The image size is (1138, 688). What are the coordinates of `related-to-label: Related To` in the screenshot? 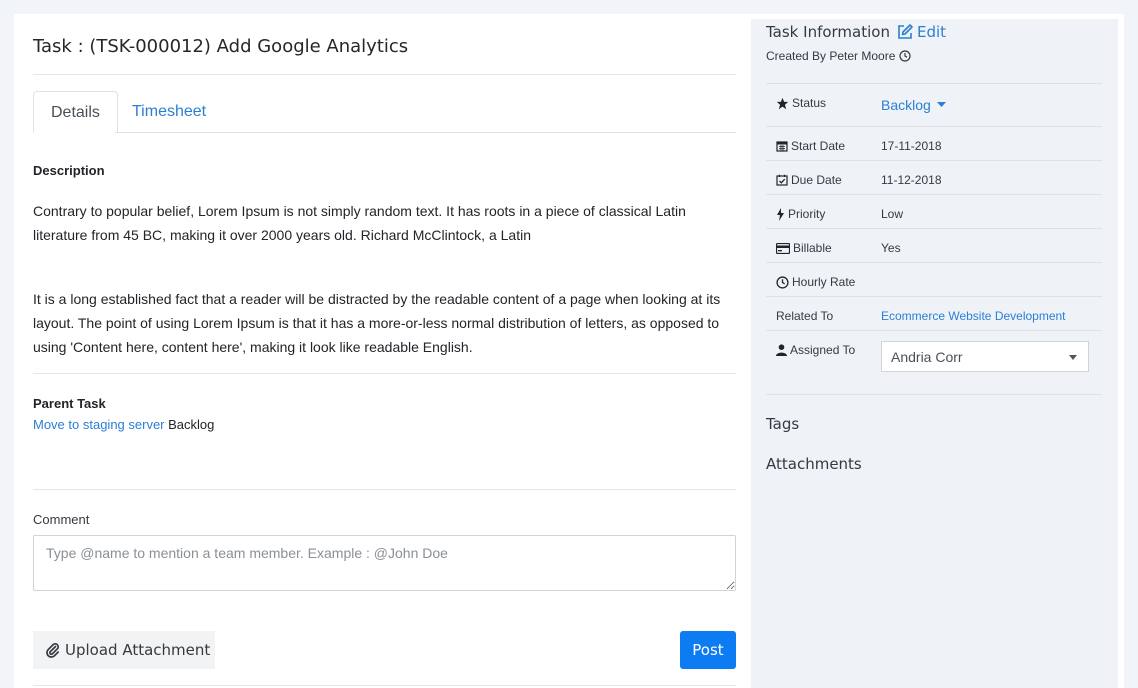 It's located at (805, 316).